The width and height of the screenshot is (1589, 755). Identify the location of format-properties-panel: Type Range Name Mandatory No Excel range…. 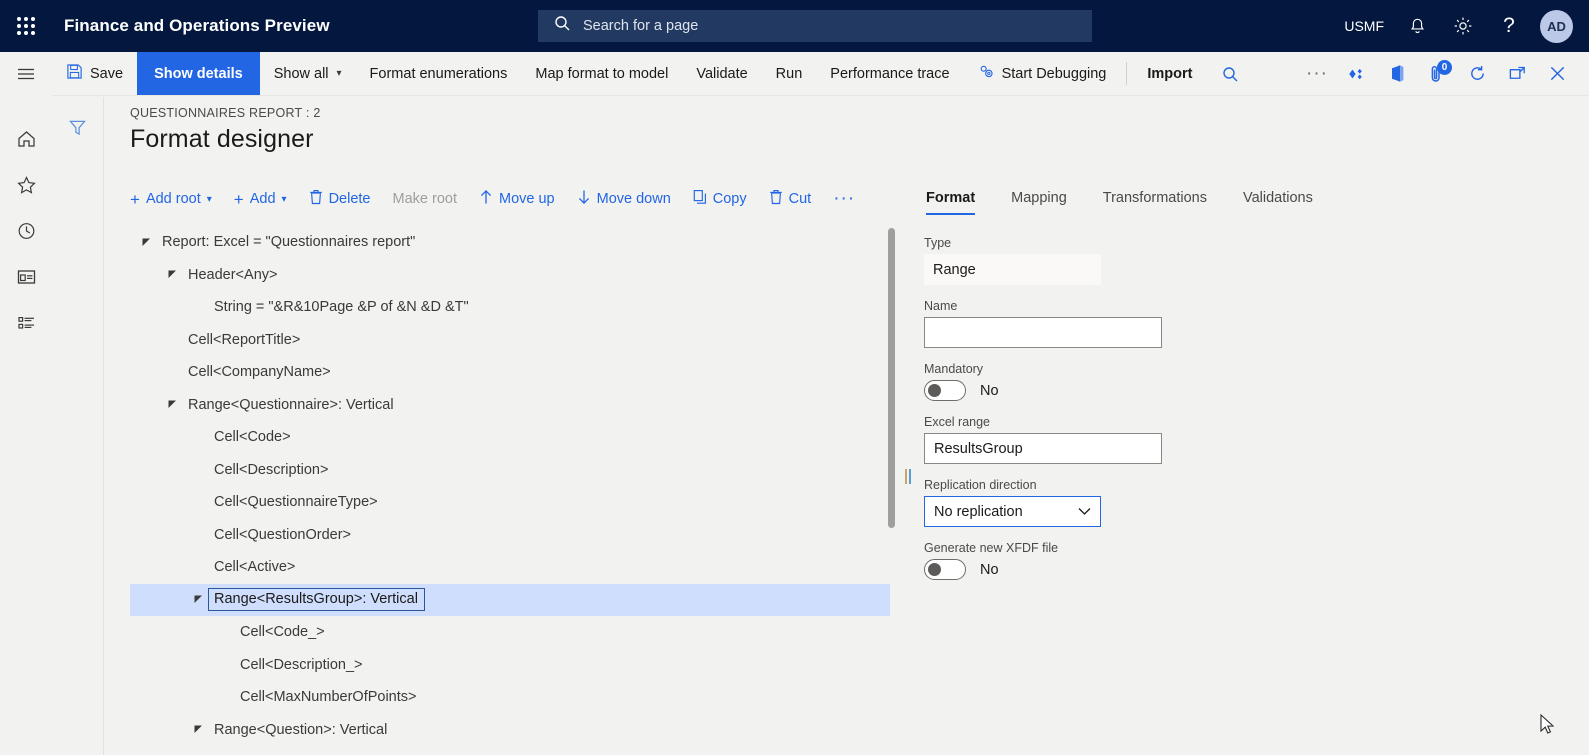
(1134, 415).